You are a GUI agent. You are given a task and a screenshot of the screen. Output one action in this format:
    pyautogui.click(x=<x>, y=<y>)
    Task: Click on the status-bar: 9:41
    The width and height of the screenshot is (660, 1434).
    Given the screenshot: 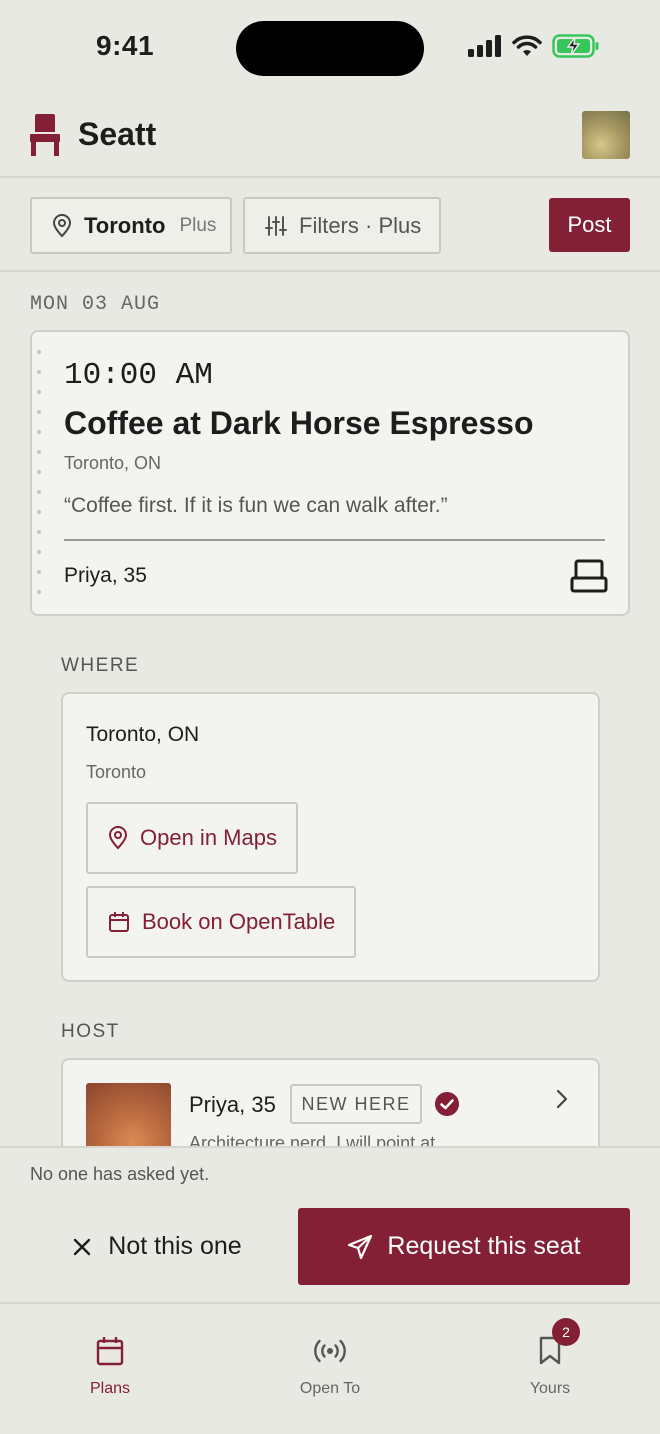 What is the action you would take?
    pyautogui.click(x=330, y=48)
    